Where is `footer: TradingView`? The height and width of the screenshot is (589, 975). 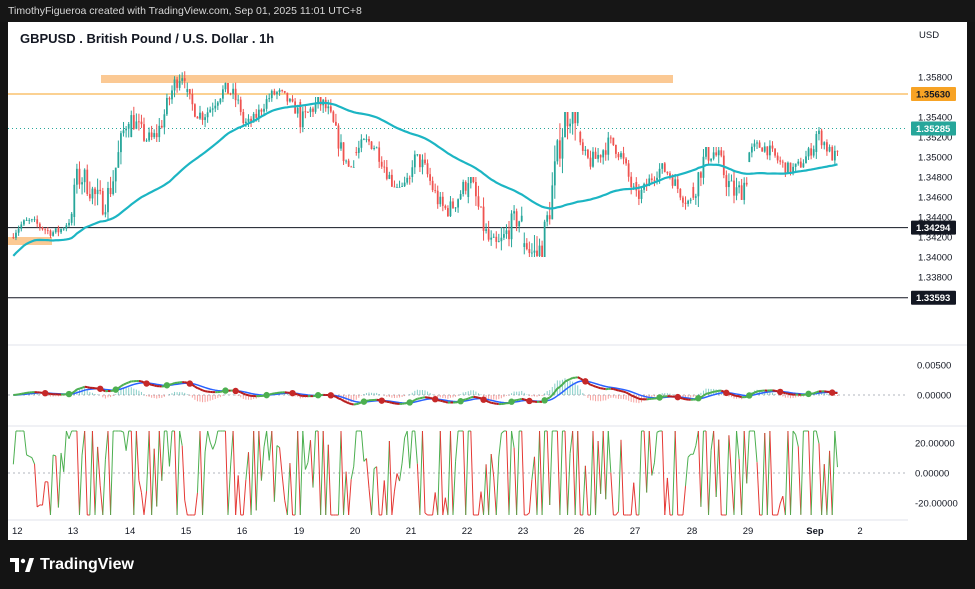
footer: TradingView is located at coordinates (487, 564).